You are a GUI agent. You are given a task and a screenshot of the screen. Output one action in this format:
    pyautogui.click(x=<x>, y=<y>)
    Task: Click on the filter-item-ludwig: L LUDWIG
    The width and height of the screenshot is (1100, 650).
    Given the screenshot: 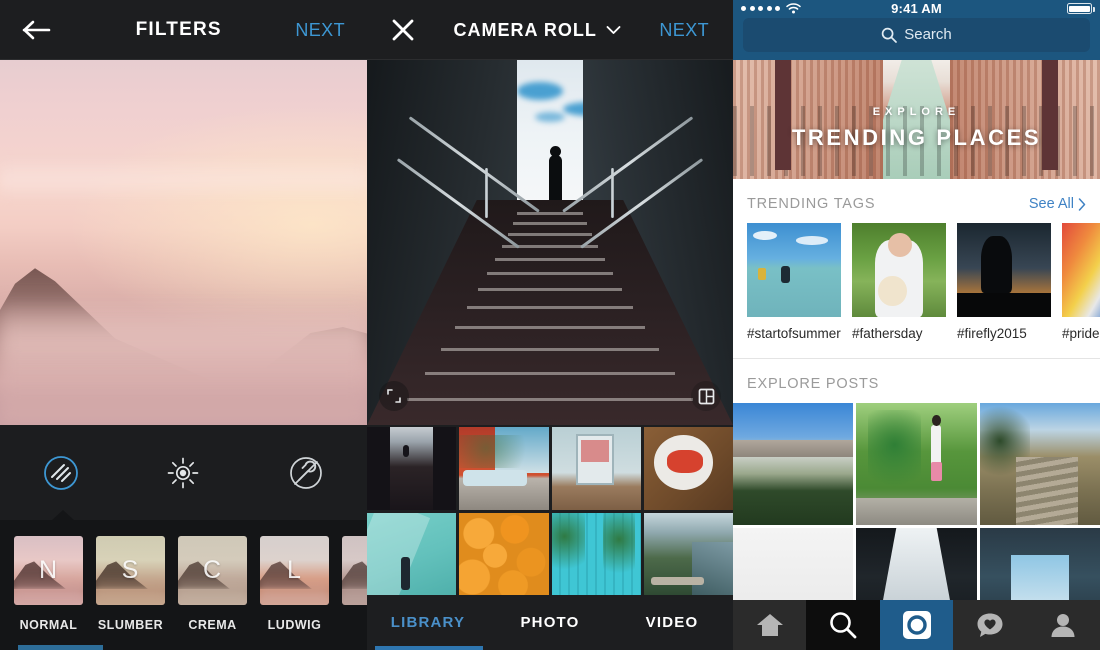 What is the action you would take?
    pyautogui.click(x=294, y=584)
    